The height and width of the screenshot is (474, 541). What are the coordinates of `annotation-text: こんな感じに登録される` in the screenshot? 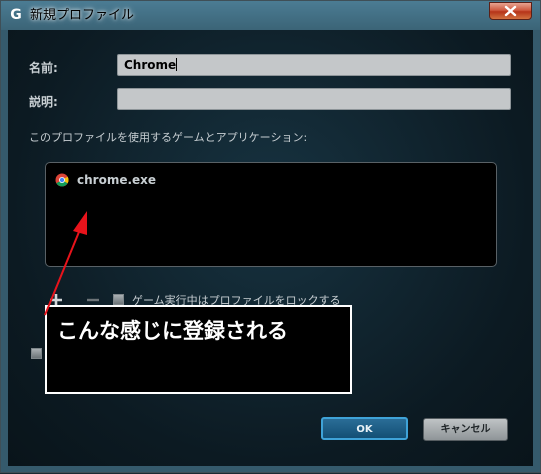 It's located at (172, 331).